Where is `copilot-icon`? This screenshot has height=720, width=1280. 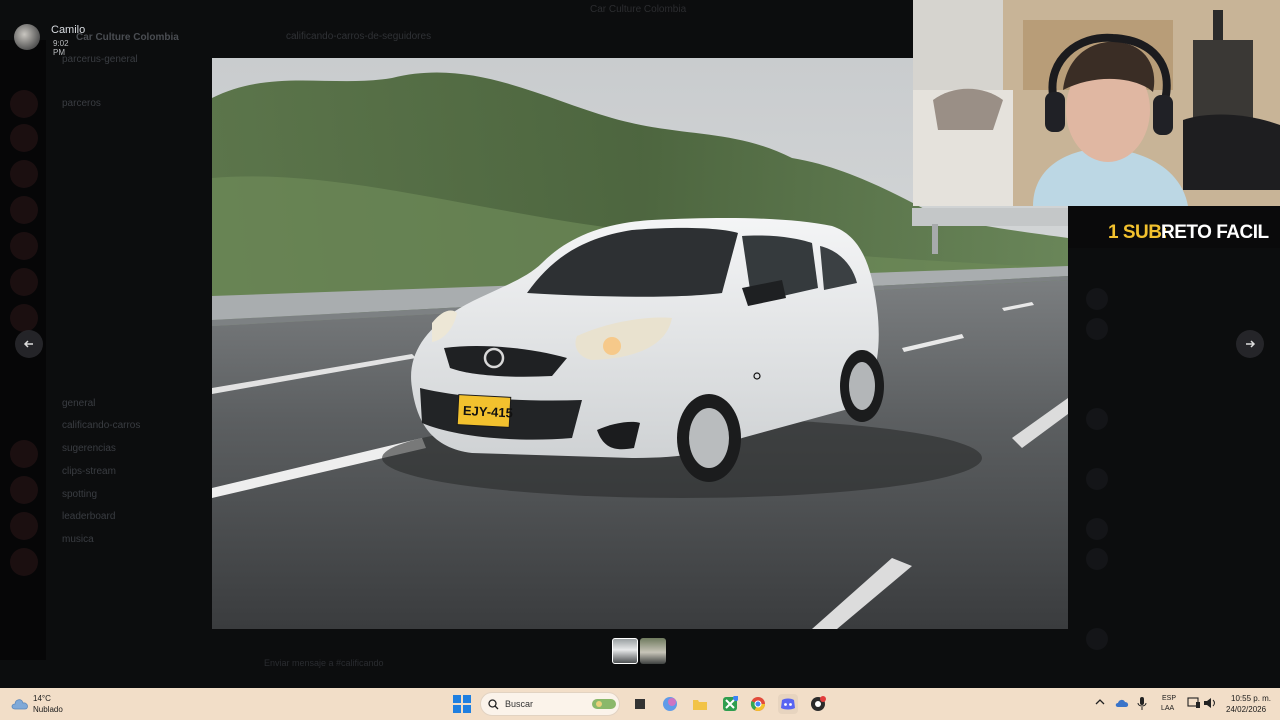
copilot-icon is located at coordinates (670, 704).